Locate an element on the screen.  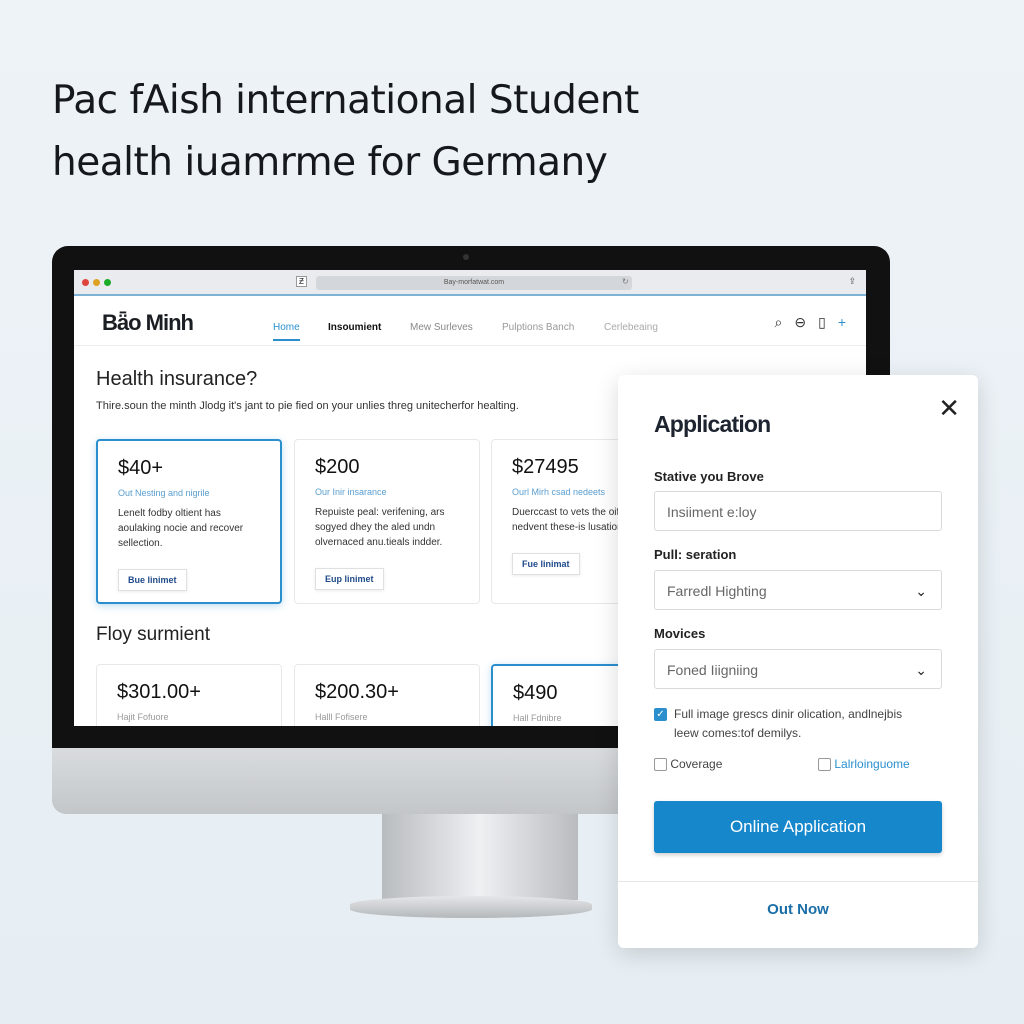
reader-icon: Ƶ is located at coordinates (301, 281).